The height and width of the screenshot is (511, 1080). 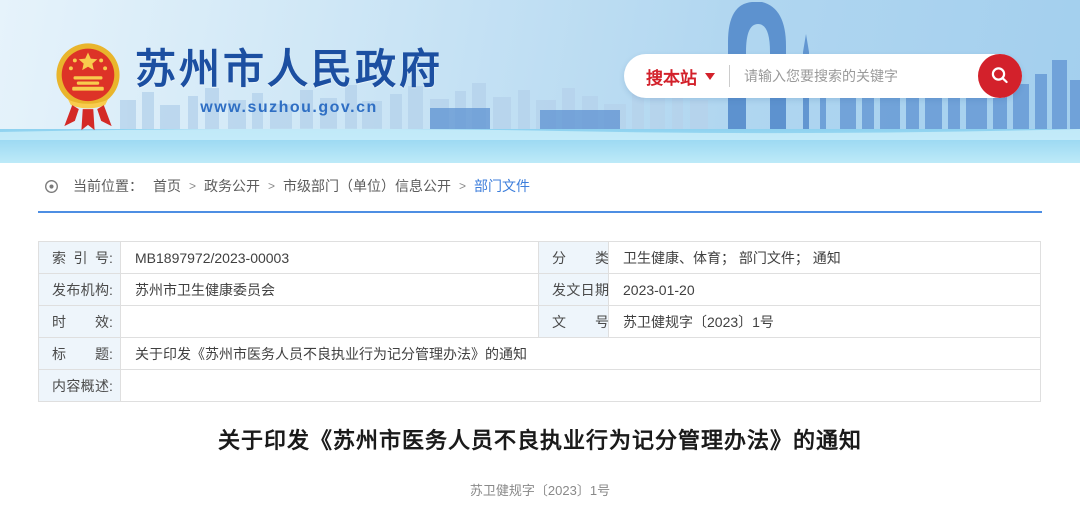 I want to click on meta-value-category: 卫生健康、体育； 部门文件； 通知, so click(x=824, y=257).